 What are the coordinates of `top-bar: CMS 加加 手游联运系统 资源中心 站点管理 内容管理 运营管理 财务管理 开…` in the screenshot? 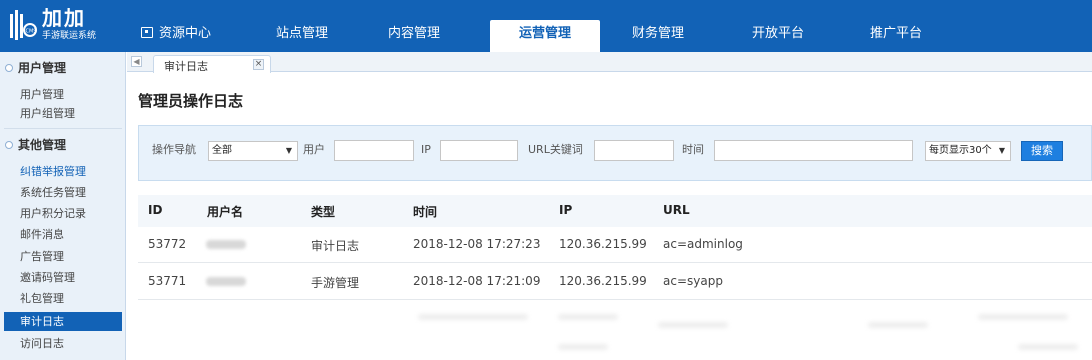 It's located at (546, 26).